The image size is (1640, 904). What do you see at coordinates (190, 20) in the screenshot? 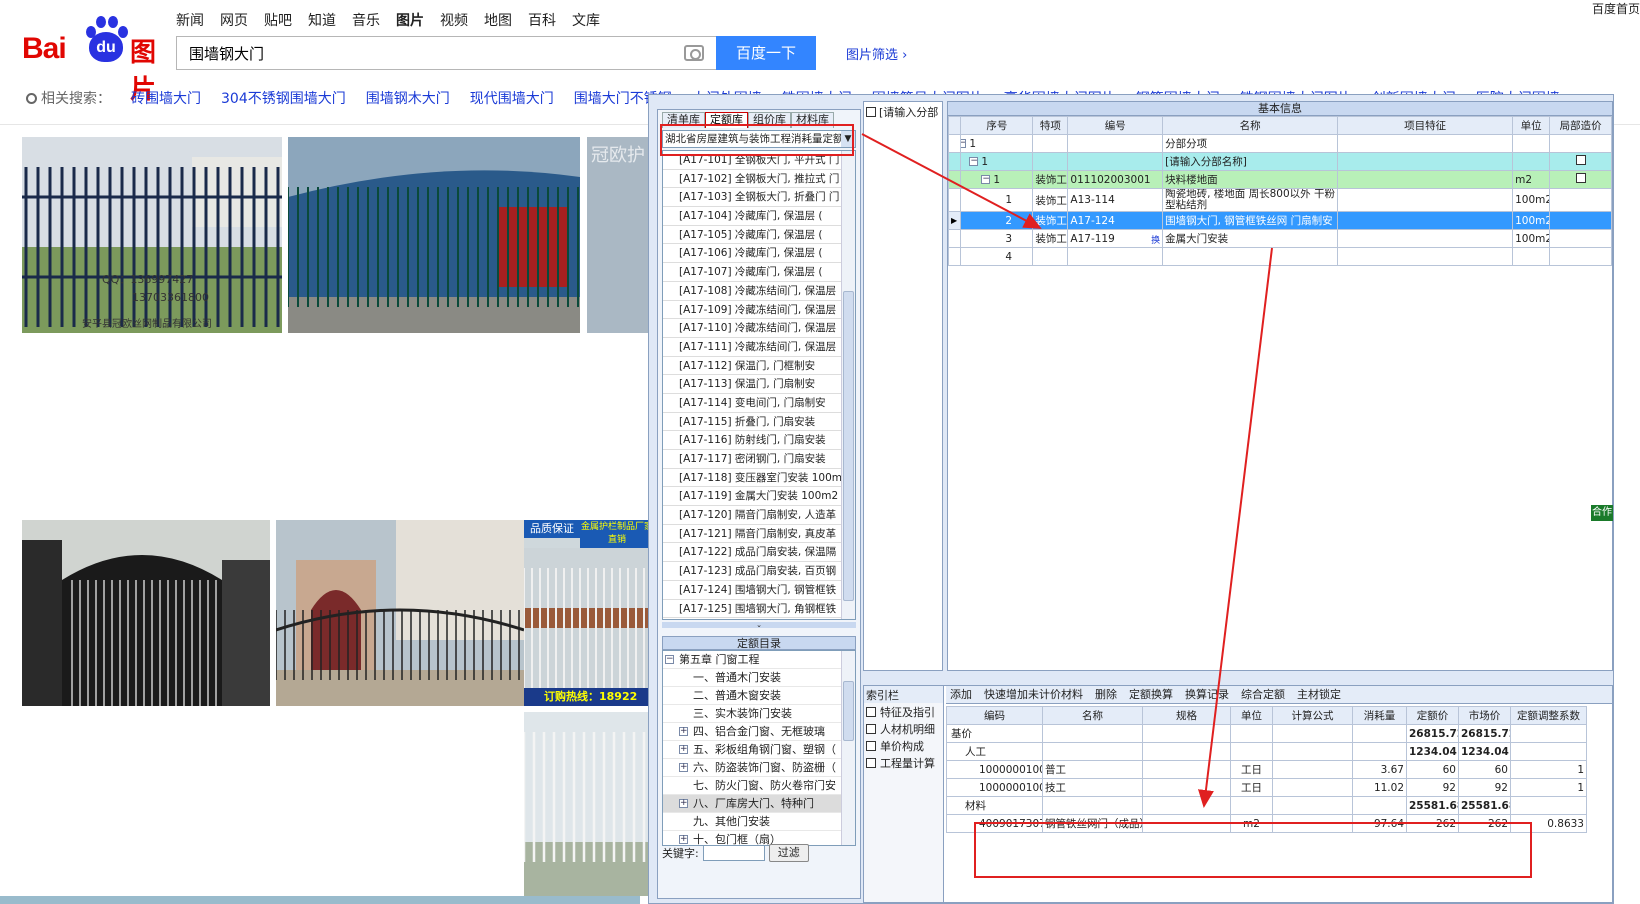
I see `nav-item: 新闻` at bounding box center [190, 20].